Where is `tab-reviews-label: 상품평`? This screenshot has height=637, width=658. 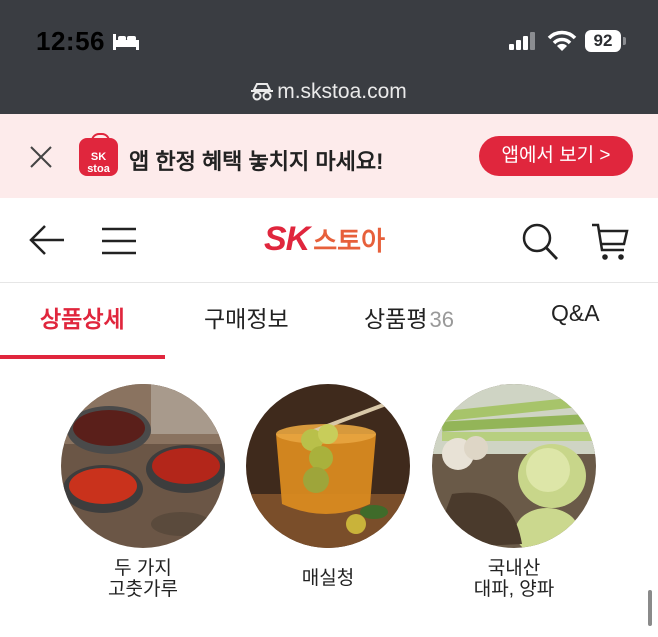 tab-reviews-label: 상품평 is located at coordinates (396, 319).